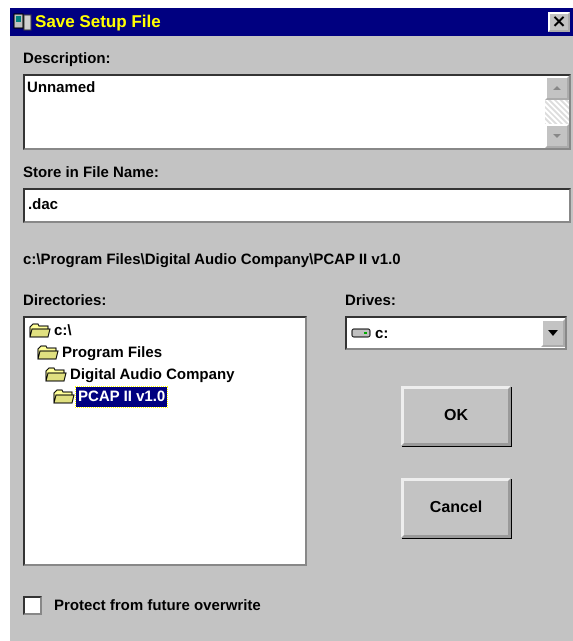 The height and width of the screenshot is (641, 573). I want to click on drives-label: Drives:, so click(371, 301).